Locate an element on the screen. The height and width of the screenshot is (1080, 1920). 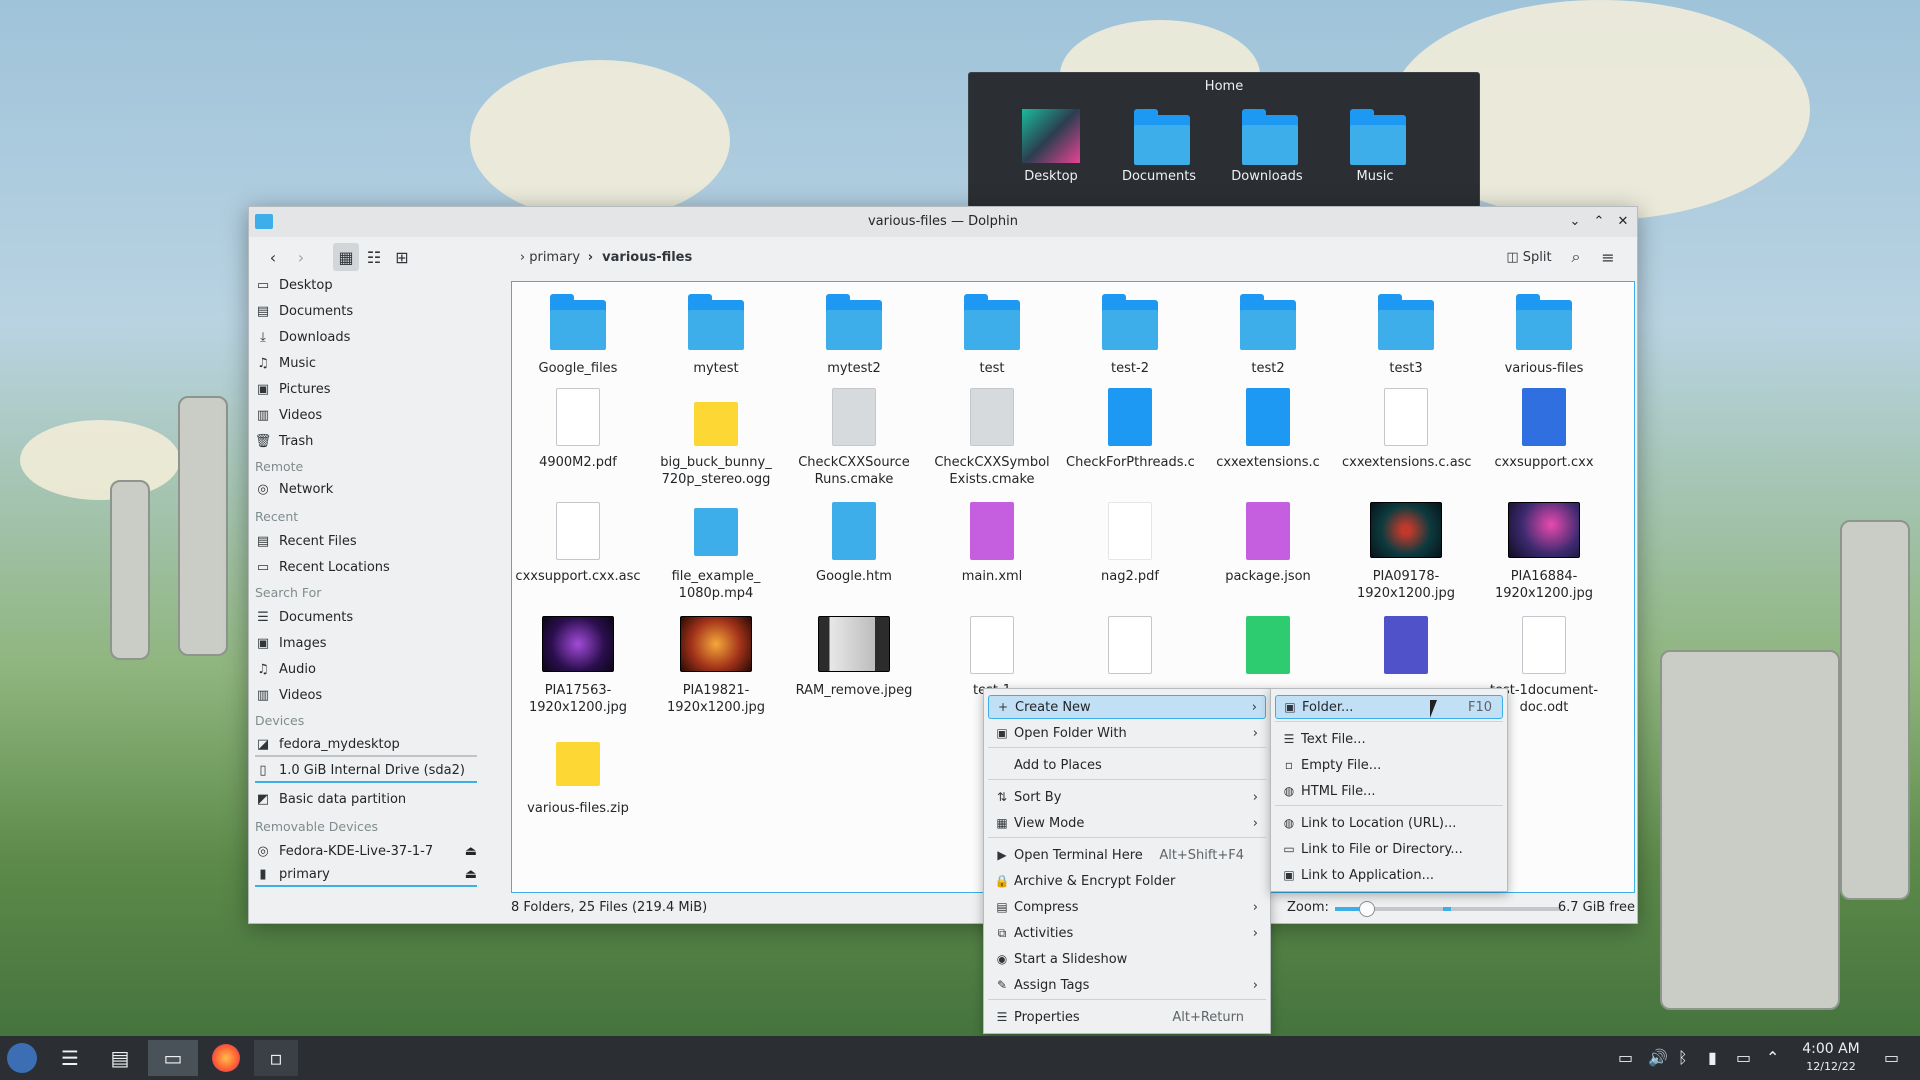
search-icon: ⌕ is located at coordinates (1576, 257).